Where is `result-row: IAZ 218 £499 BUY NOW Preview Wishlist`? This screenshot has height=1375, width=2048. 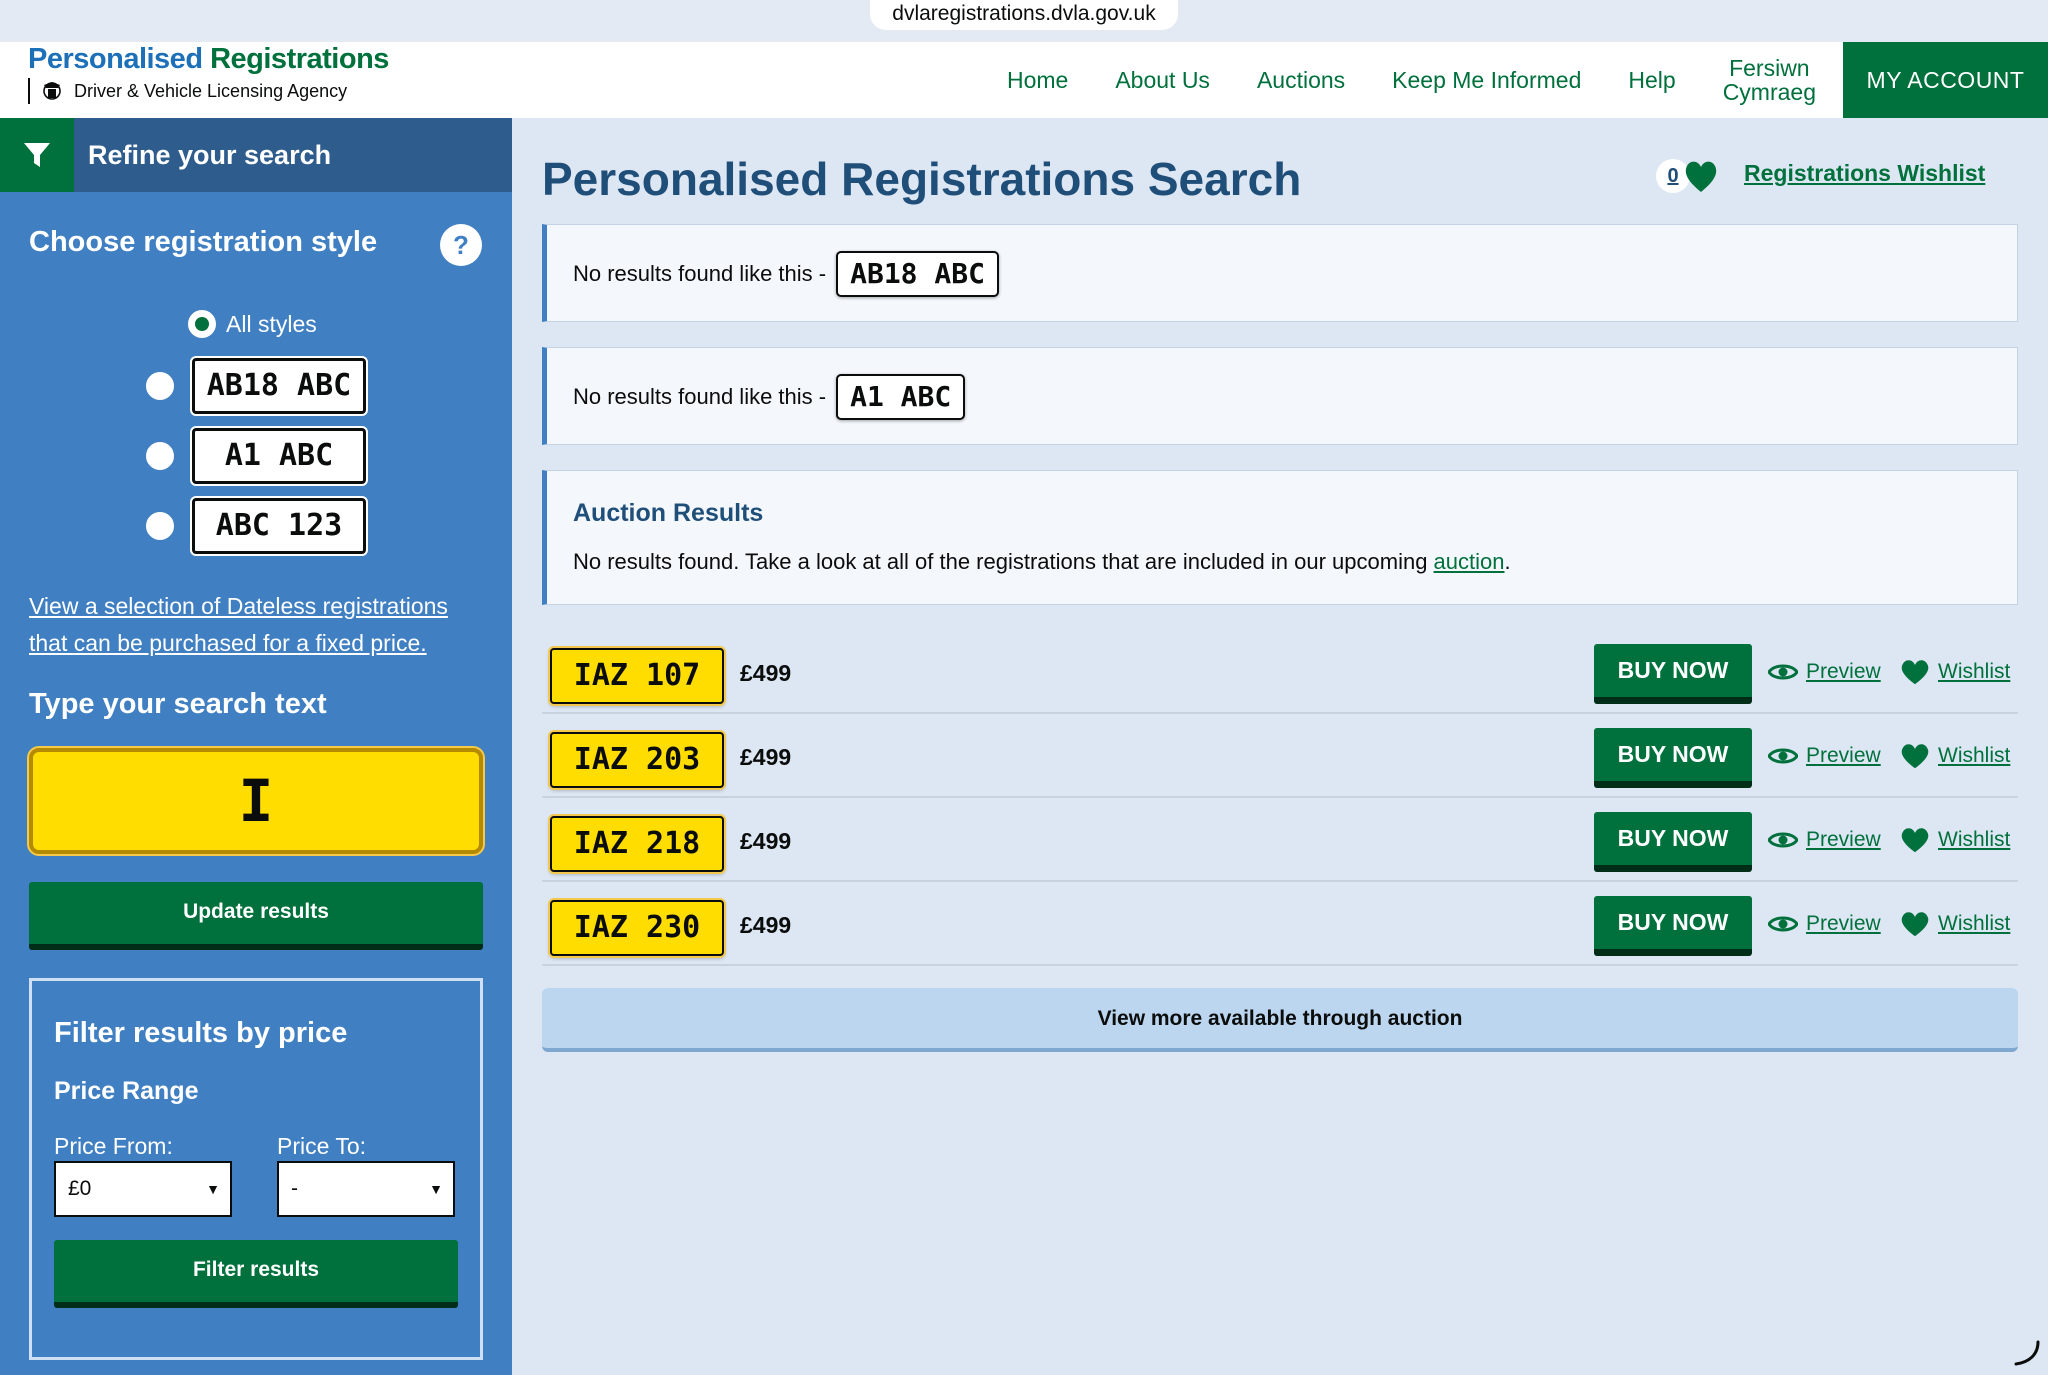 result-row: IAZ 218 £499 BUY NOW Preview Wishlist is located at coordinates (1280, 840).